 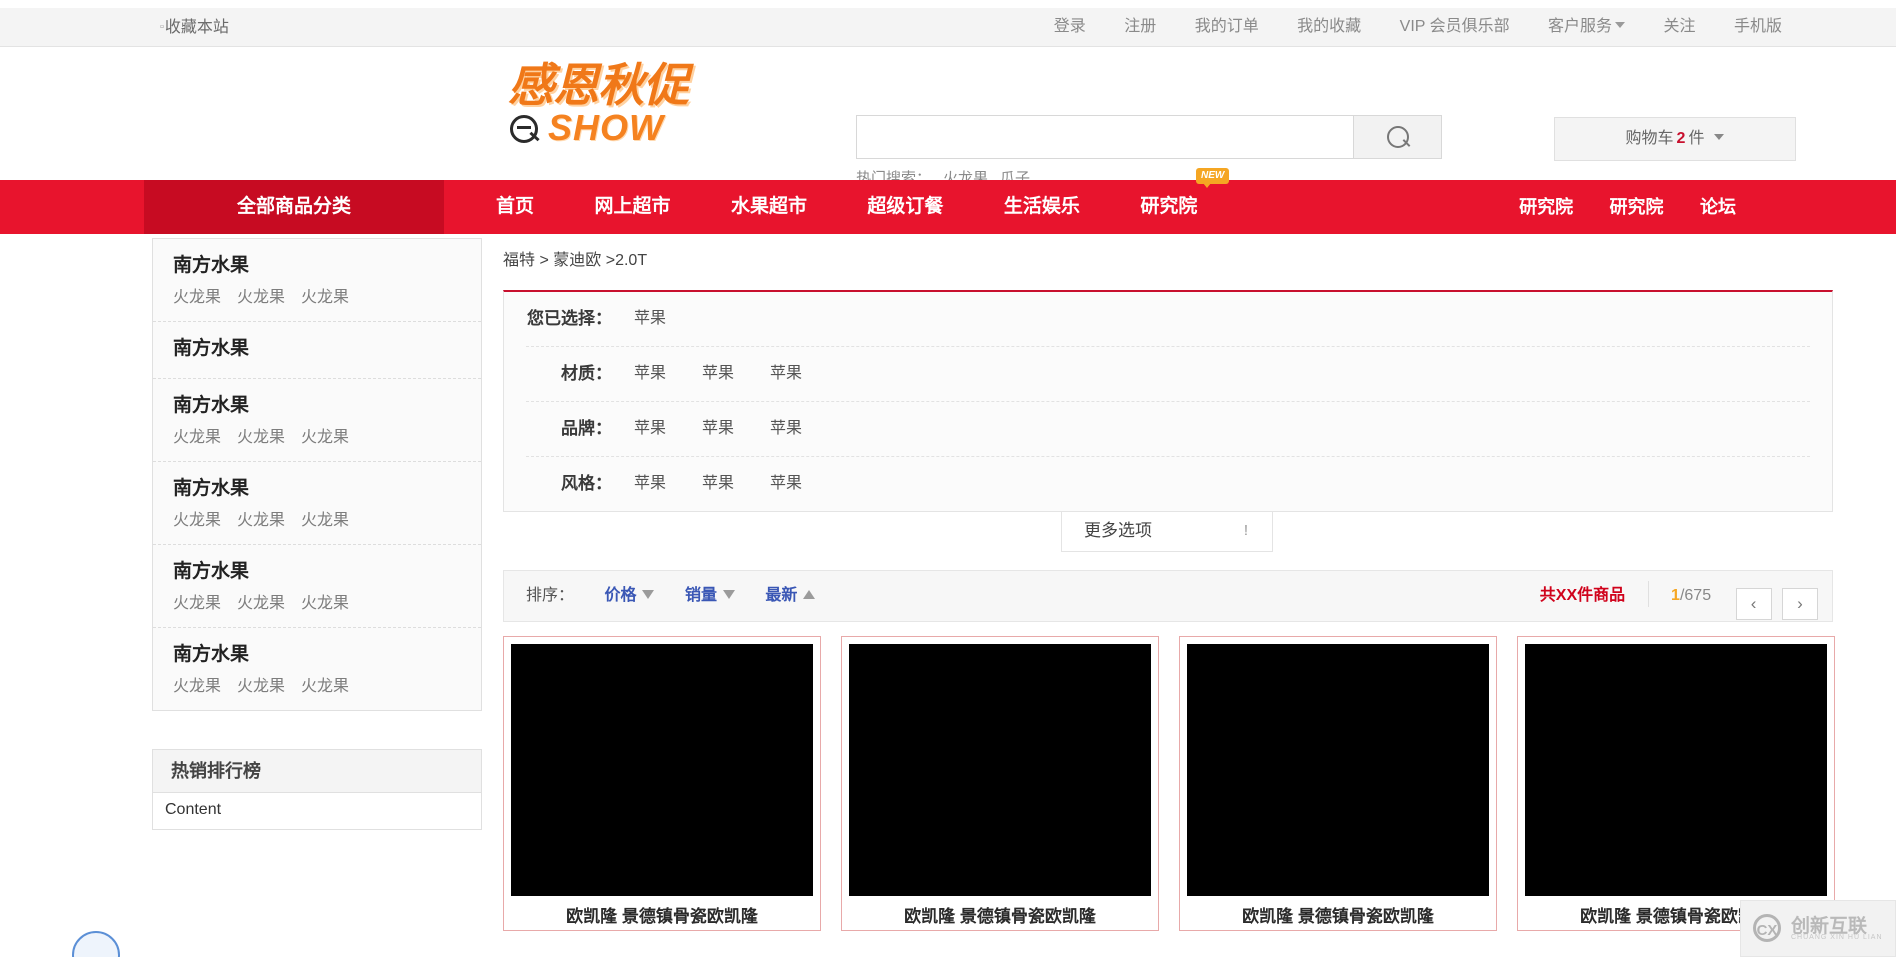 I want to click on search-input, so click(x=1106, y=137).